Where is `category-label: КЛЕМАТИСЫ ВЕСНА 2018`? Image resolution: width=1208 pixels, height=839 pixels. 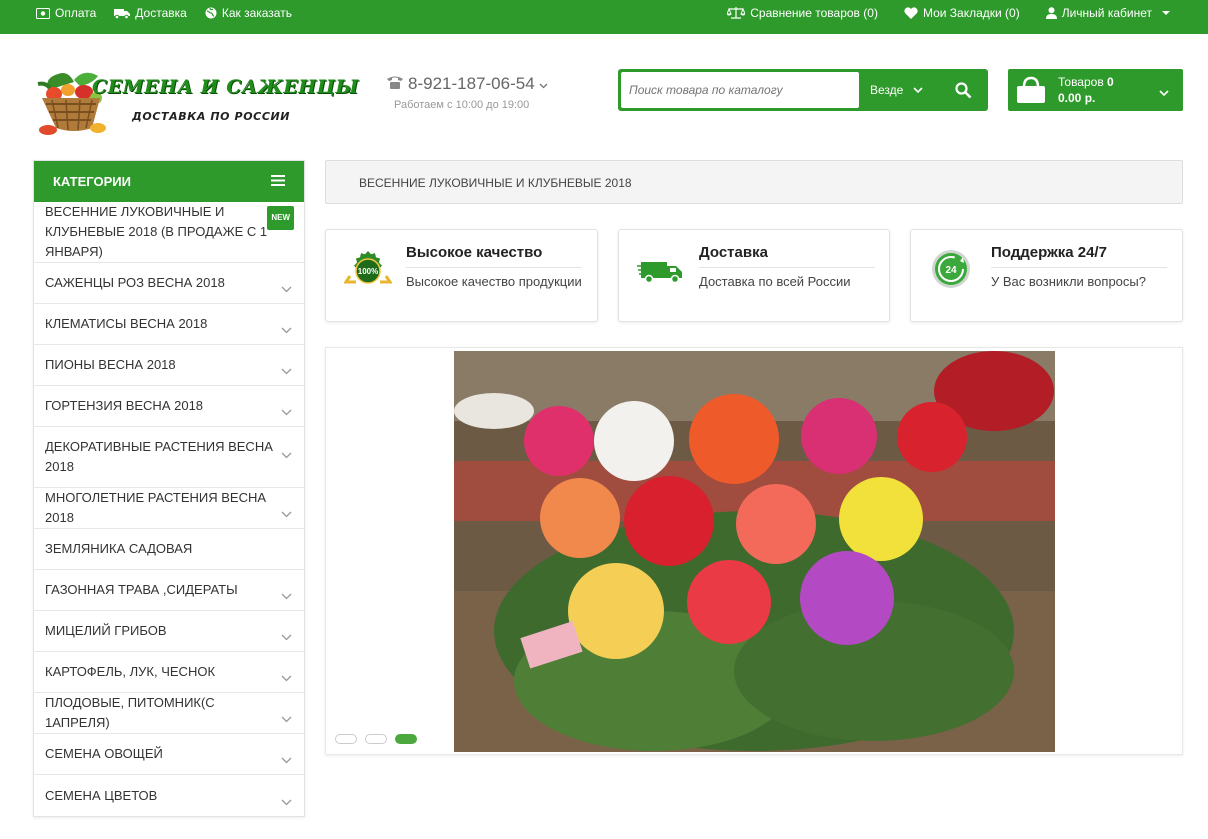 category-label: КЛЕМАТИСЫ ВЕСНА 2018 is located at coordinates (126, 323).